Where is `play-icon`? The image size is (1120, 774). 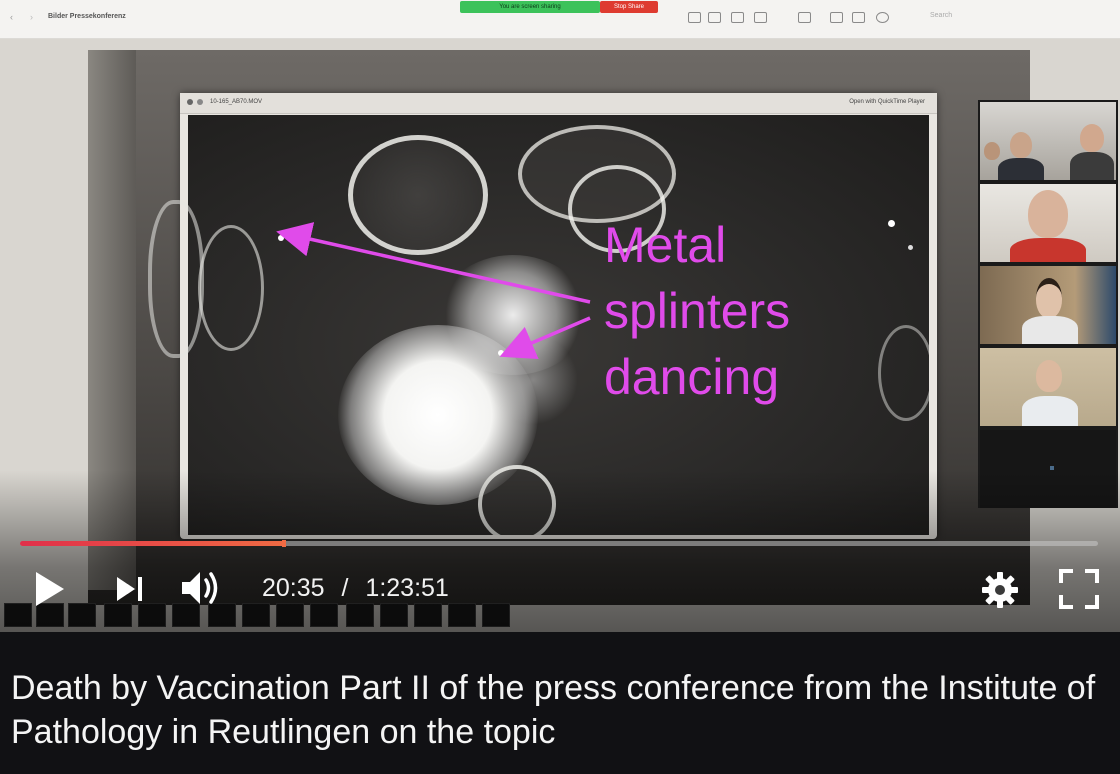 play-icon is located at coordinates (50, 589).